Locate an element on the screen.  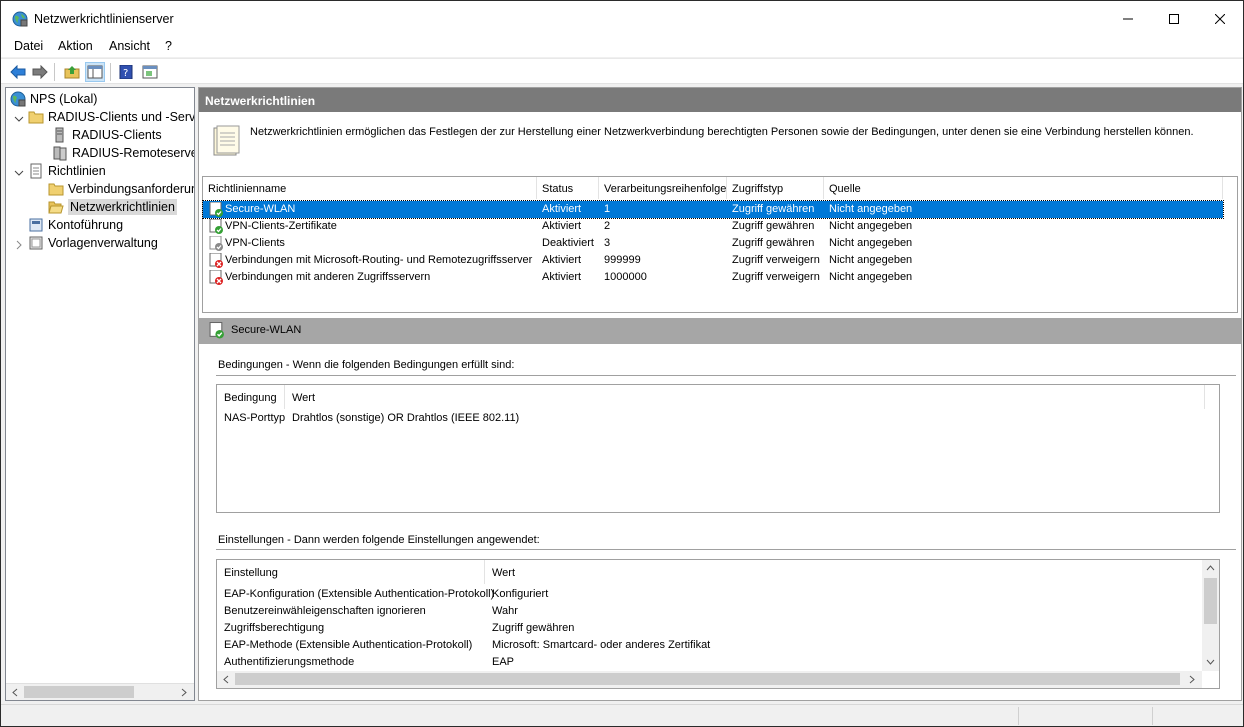
setting-value: Konfiguriert is located at coordinates (520, 594).